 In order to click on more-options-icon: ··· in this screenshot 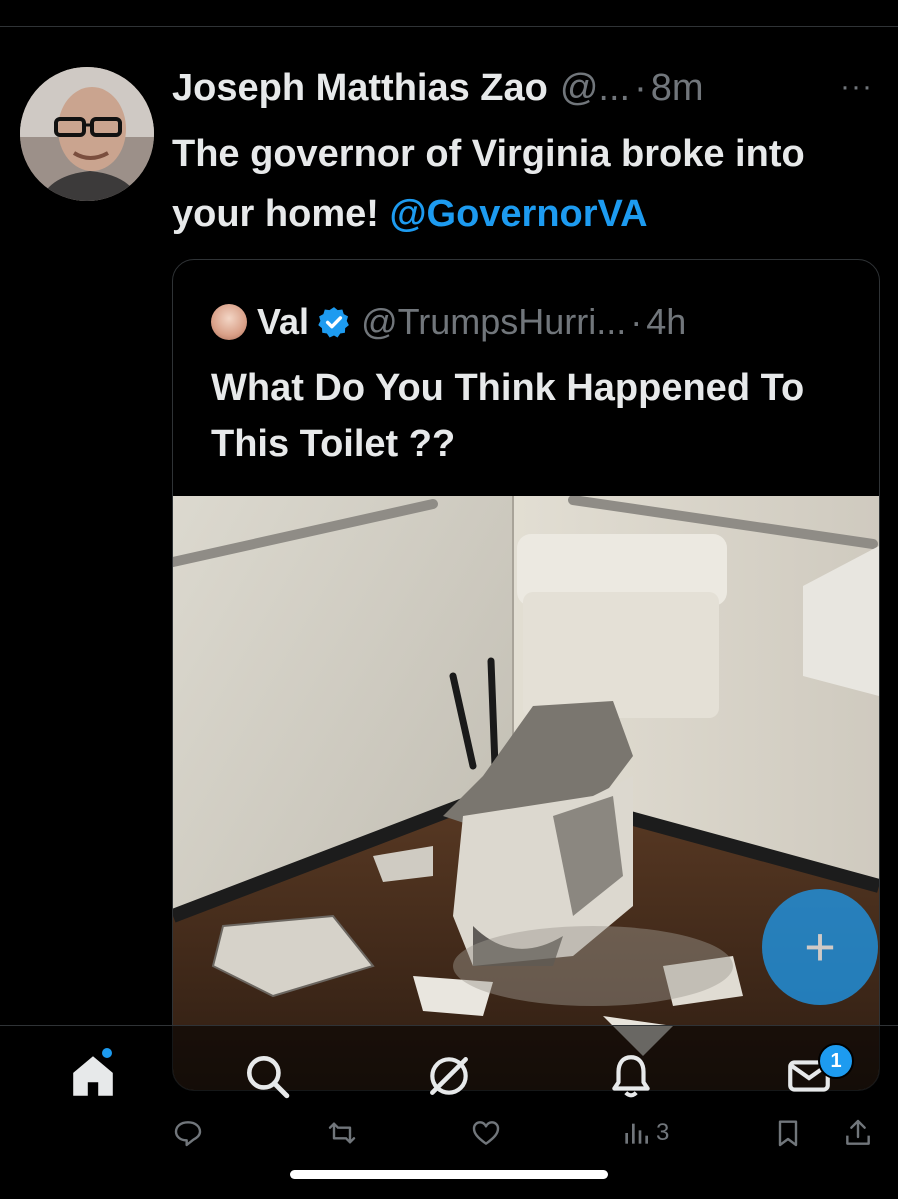, I will do `click(856, 87)`.